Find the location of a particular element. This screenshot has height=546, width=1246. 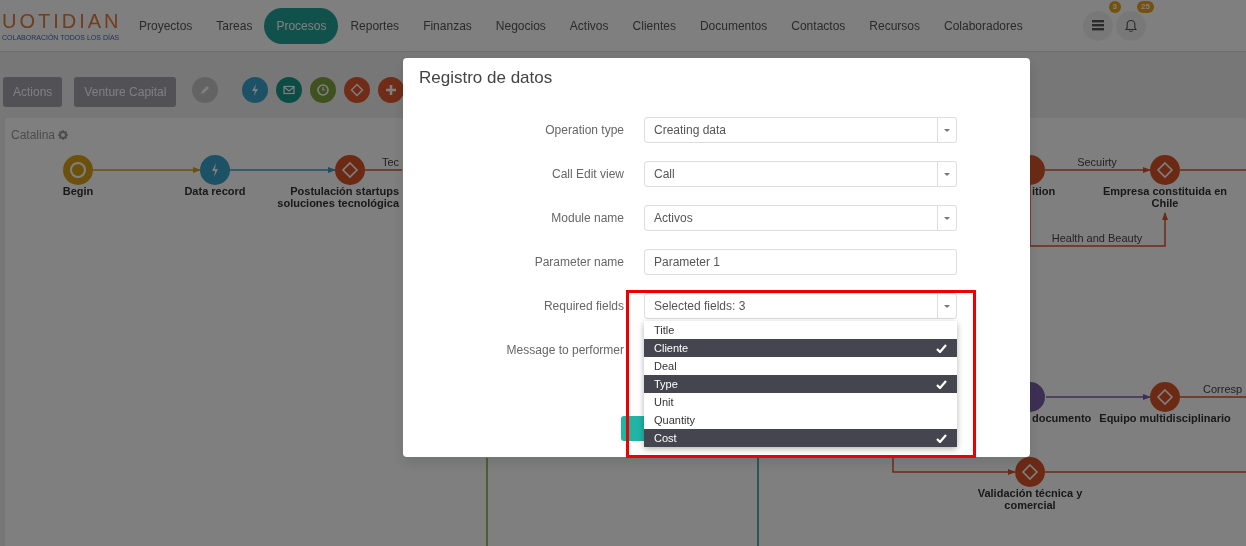

select-field: Creating data is located at coordinates (800, 130).